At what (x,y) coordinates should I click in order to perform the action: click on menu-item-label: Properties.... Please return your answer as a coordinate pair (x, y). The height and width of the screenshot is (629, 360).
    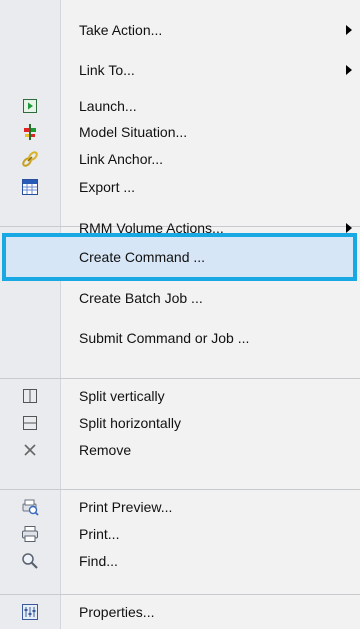
    Looking at the image, I should click on (117, 612).